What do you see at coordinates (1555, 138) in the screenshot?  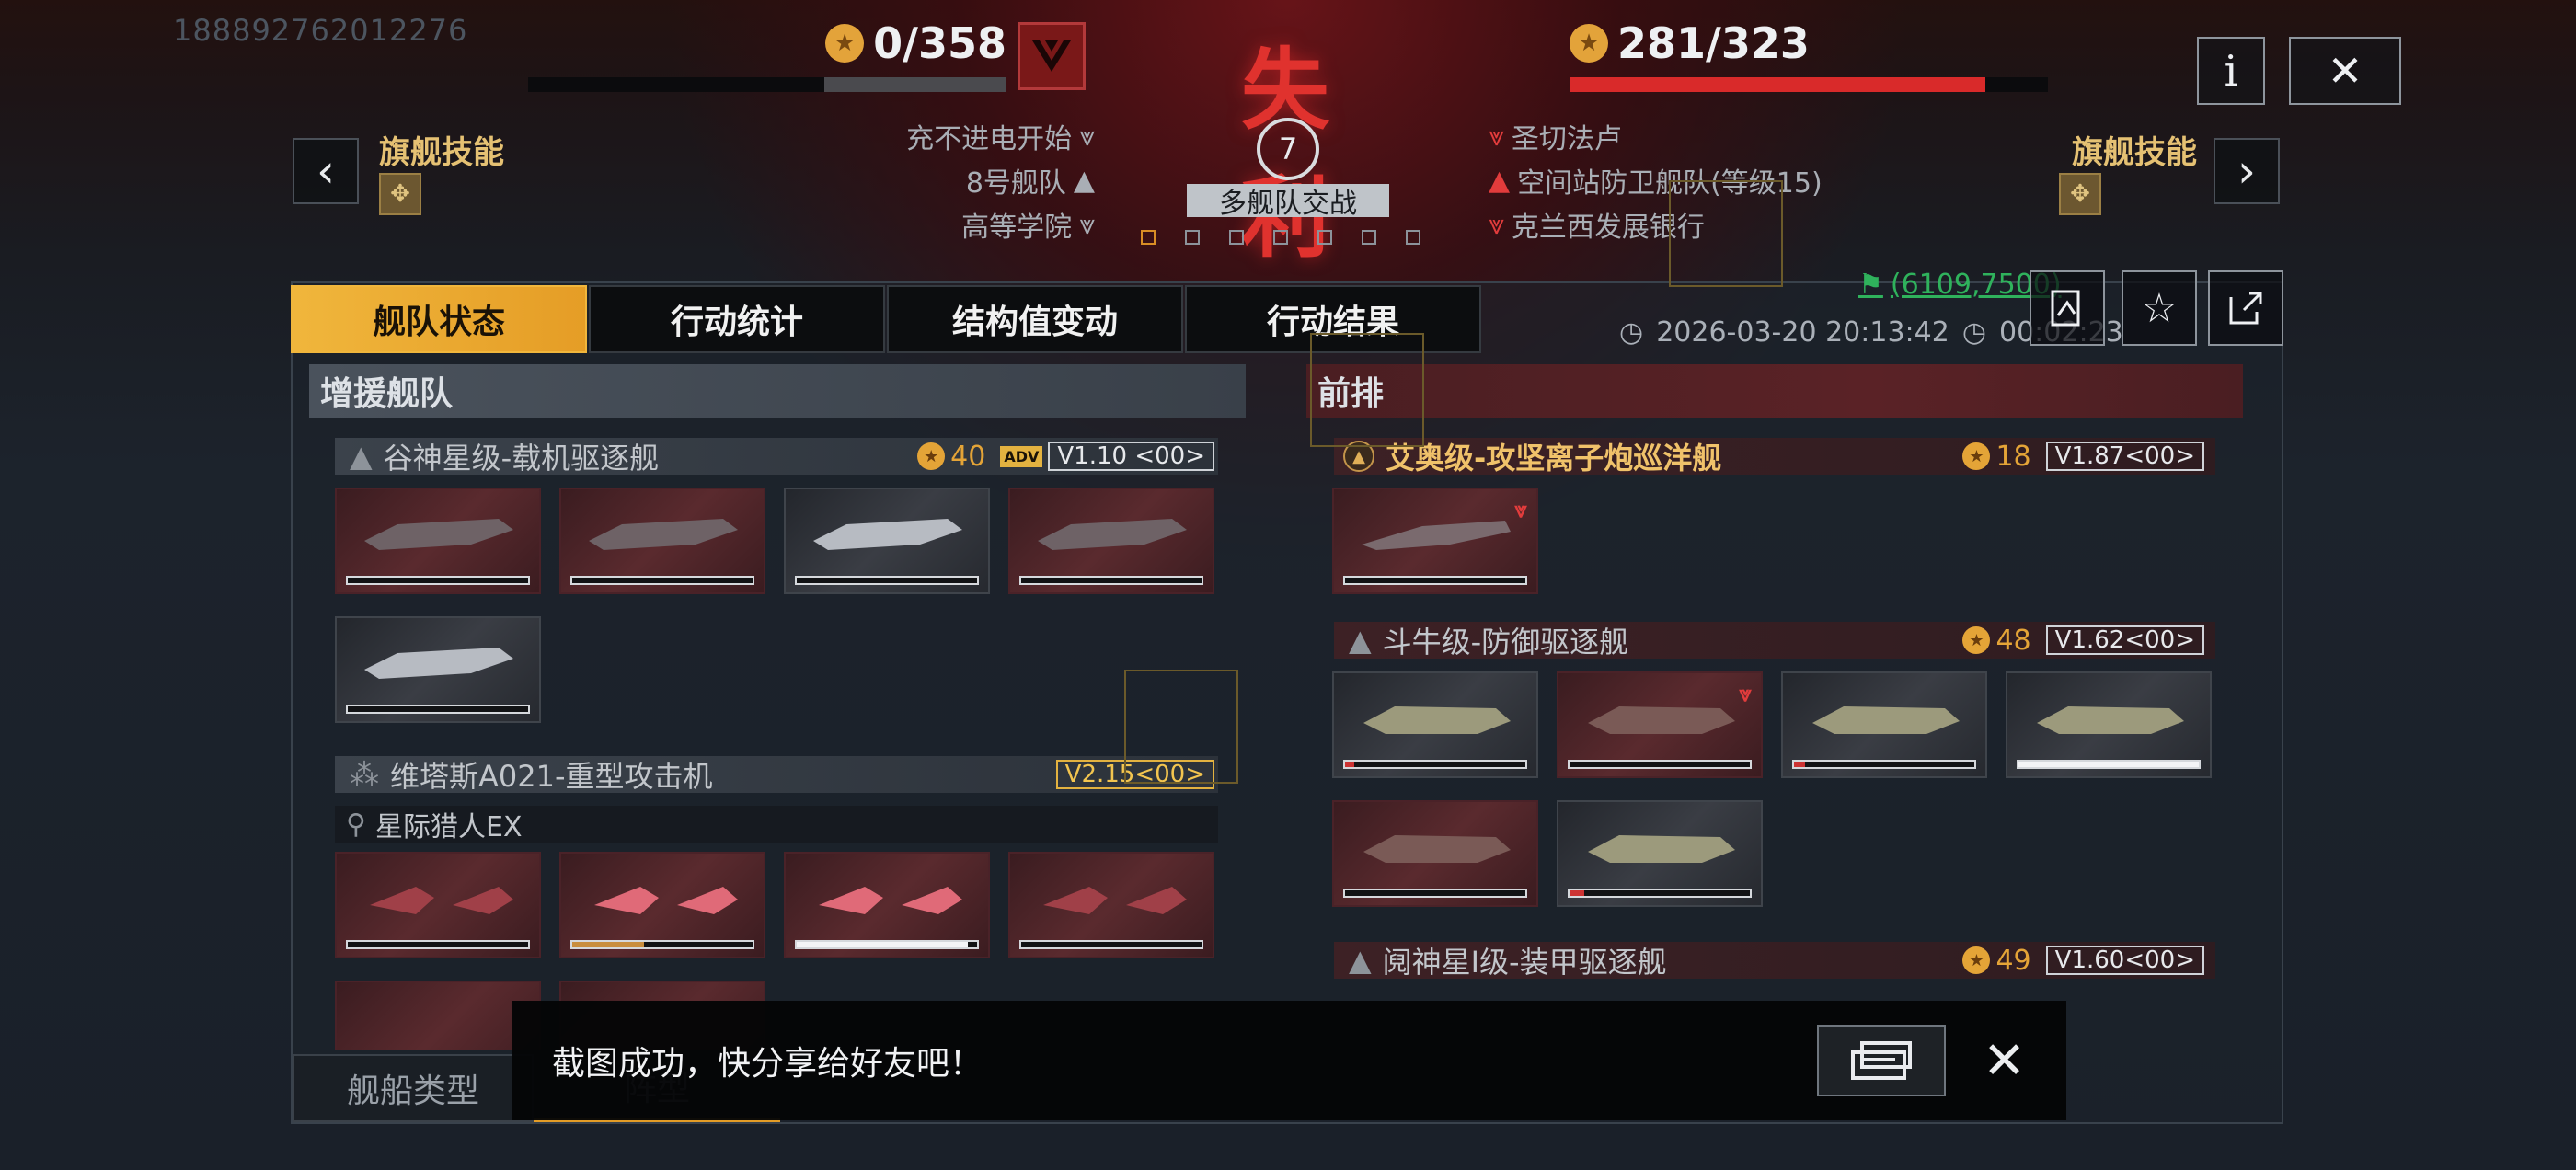 I see `objective-item: ⩔ 圣切法卢` at bounding box center [1555, 138].